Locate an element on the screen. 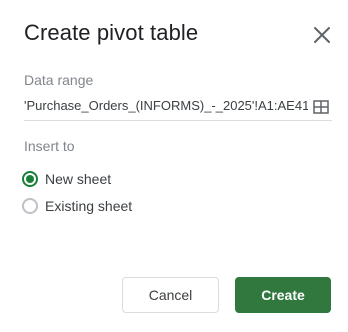 This screenshot has width=348, height=332. new-sheet-radio is located at coordinates (30, 179).